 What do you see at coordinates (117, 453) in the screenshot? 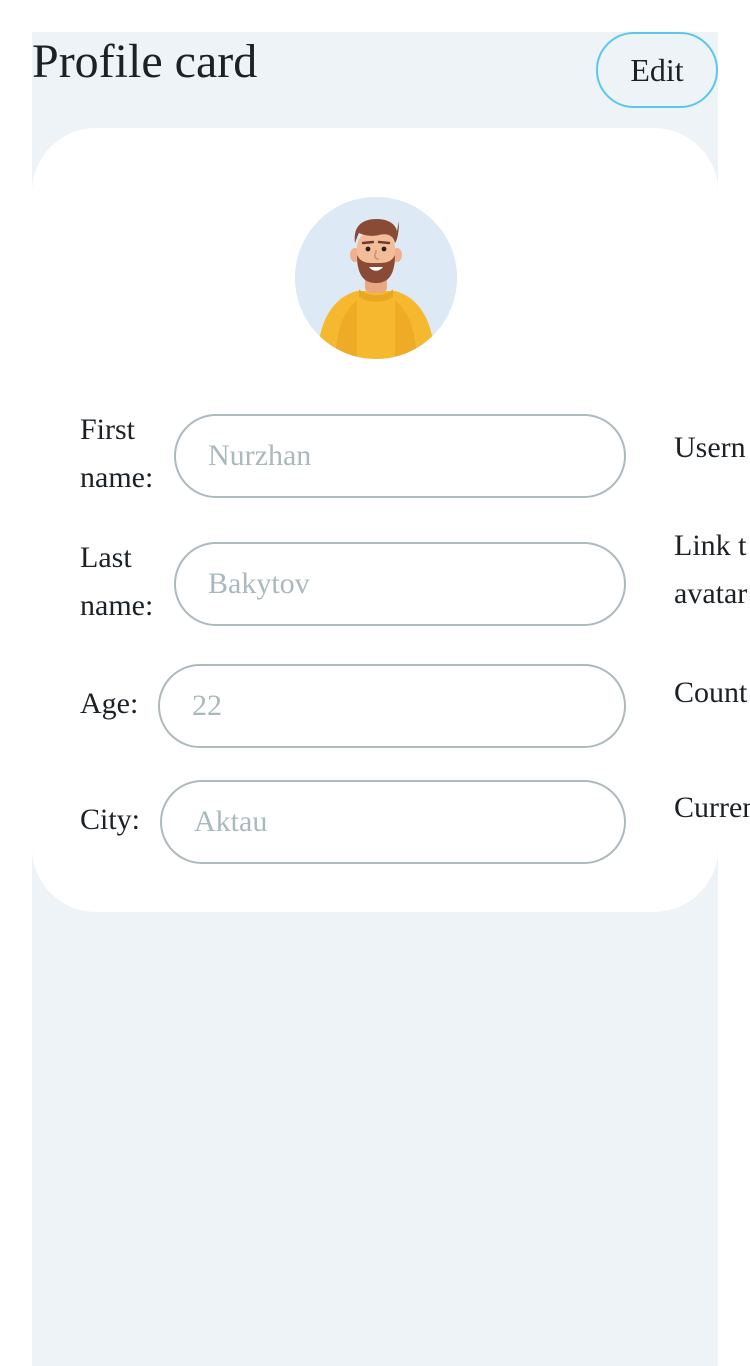
I see `first-name-label: First name:` at bounding box center [117, 453].